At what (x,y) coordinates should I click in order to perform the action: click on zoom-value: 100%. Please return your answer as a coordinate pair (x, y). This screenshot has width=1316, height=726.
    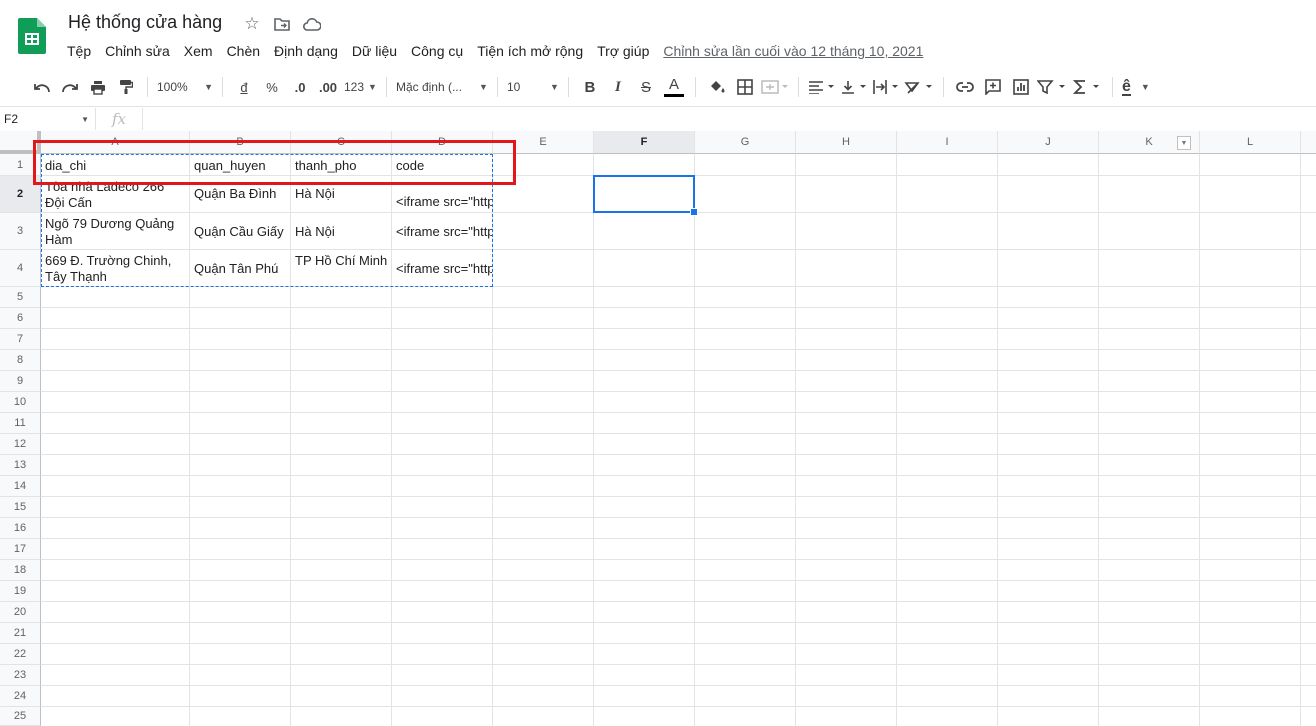
    Looking at the image, I should click on (172, 87).